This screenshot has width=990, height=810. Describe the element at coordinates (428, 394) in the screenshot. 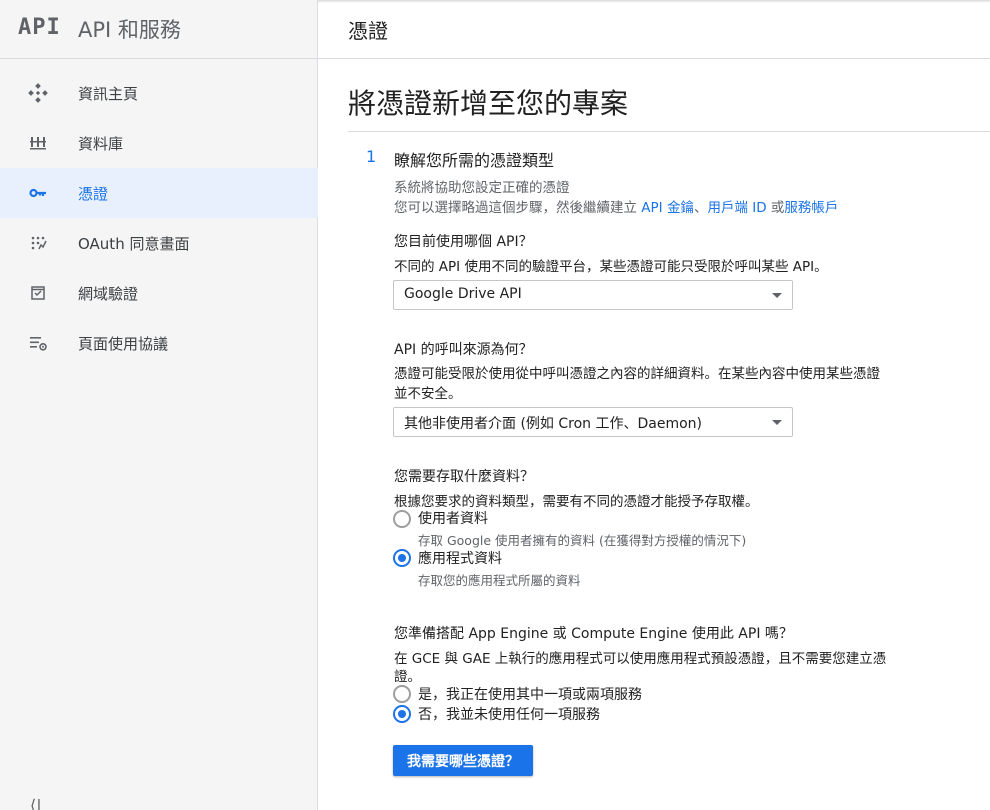

I see `question-call-source-help-2: 並不安全。` at that location.